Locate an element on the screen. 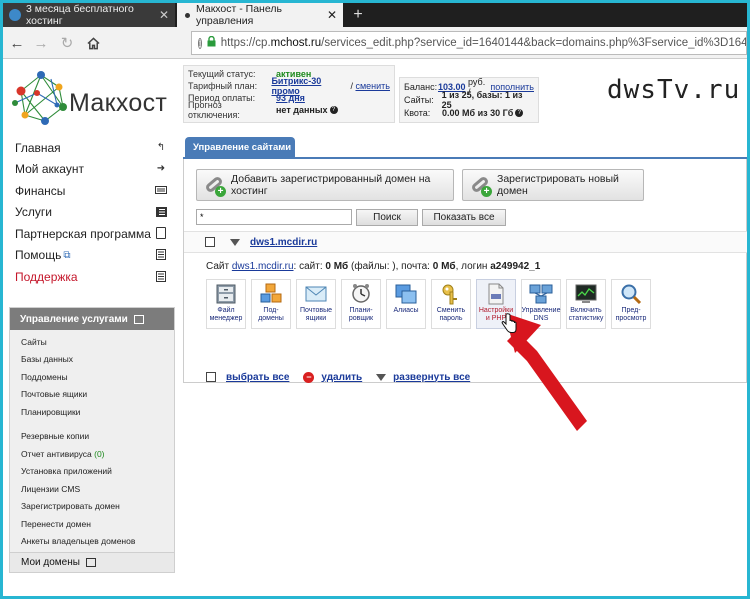 This screenshot has width=750, height=599. my-domains-label: Мои домены is located at coordinates (50, 562).